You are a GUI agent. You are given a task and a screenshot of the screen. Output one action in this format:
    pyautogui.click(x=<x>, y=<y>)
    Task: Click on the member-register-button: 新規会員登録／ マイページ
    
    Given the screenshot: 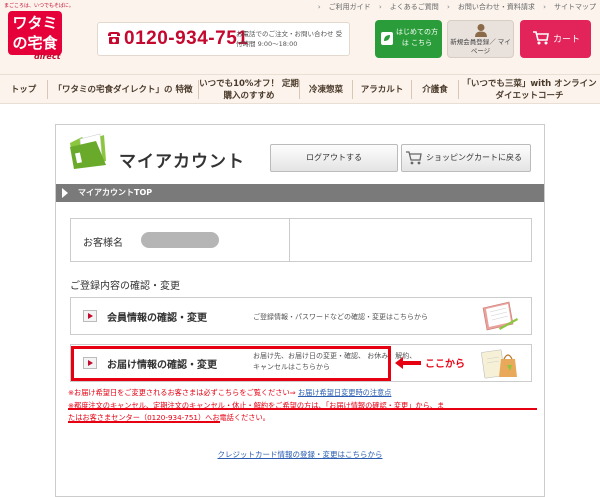 What is the action you would take?
    pyautogui.click(x=480, y=39)
    